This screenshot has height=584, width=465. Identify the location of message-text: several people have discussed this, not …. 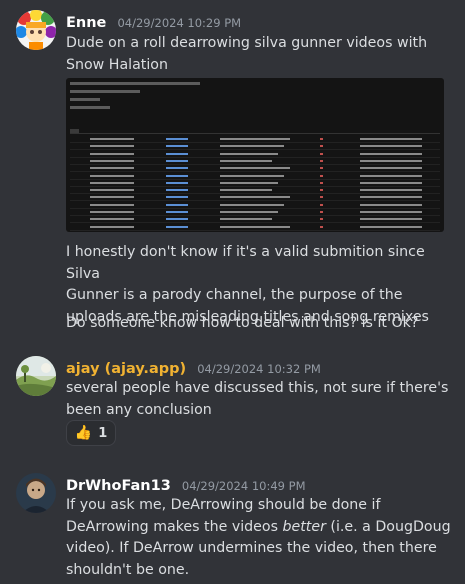
(261, 399).